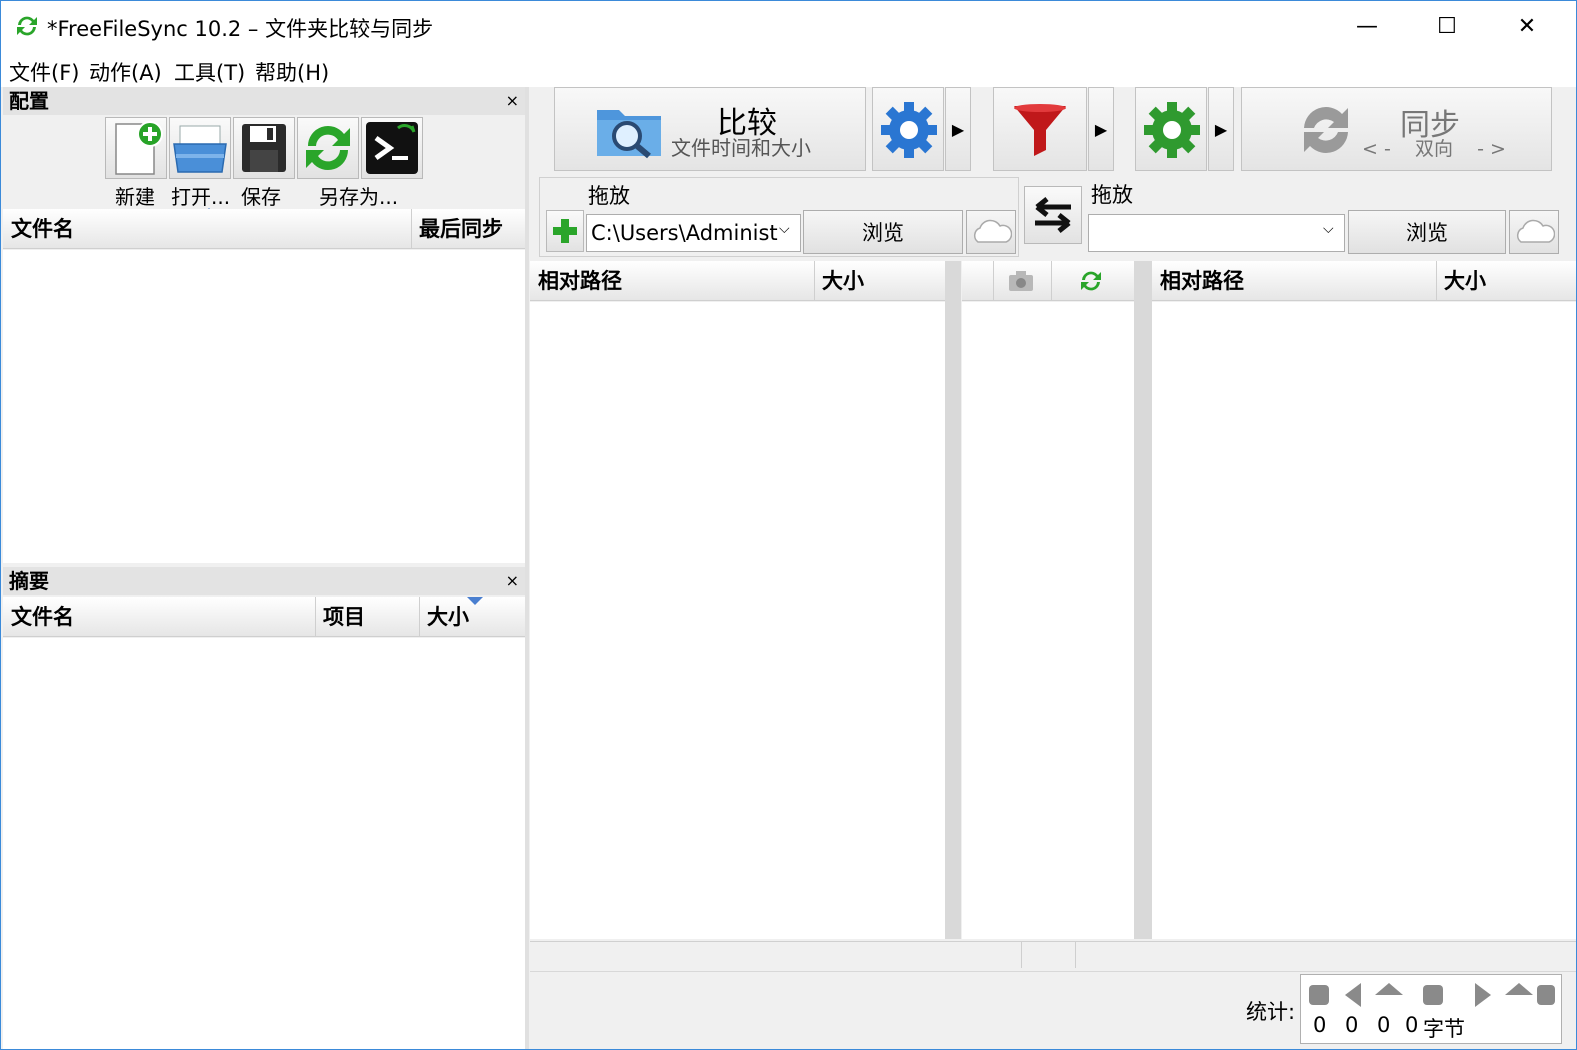  I want to click on gear-green-icon, so click(1172, 130).